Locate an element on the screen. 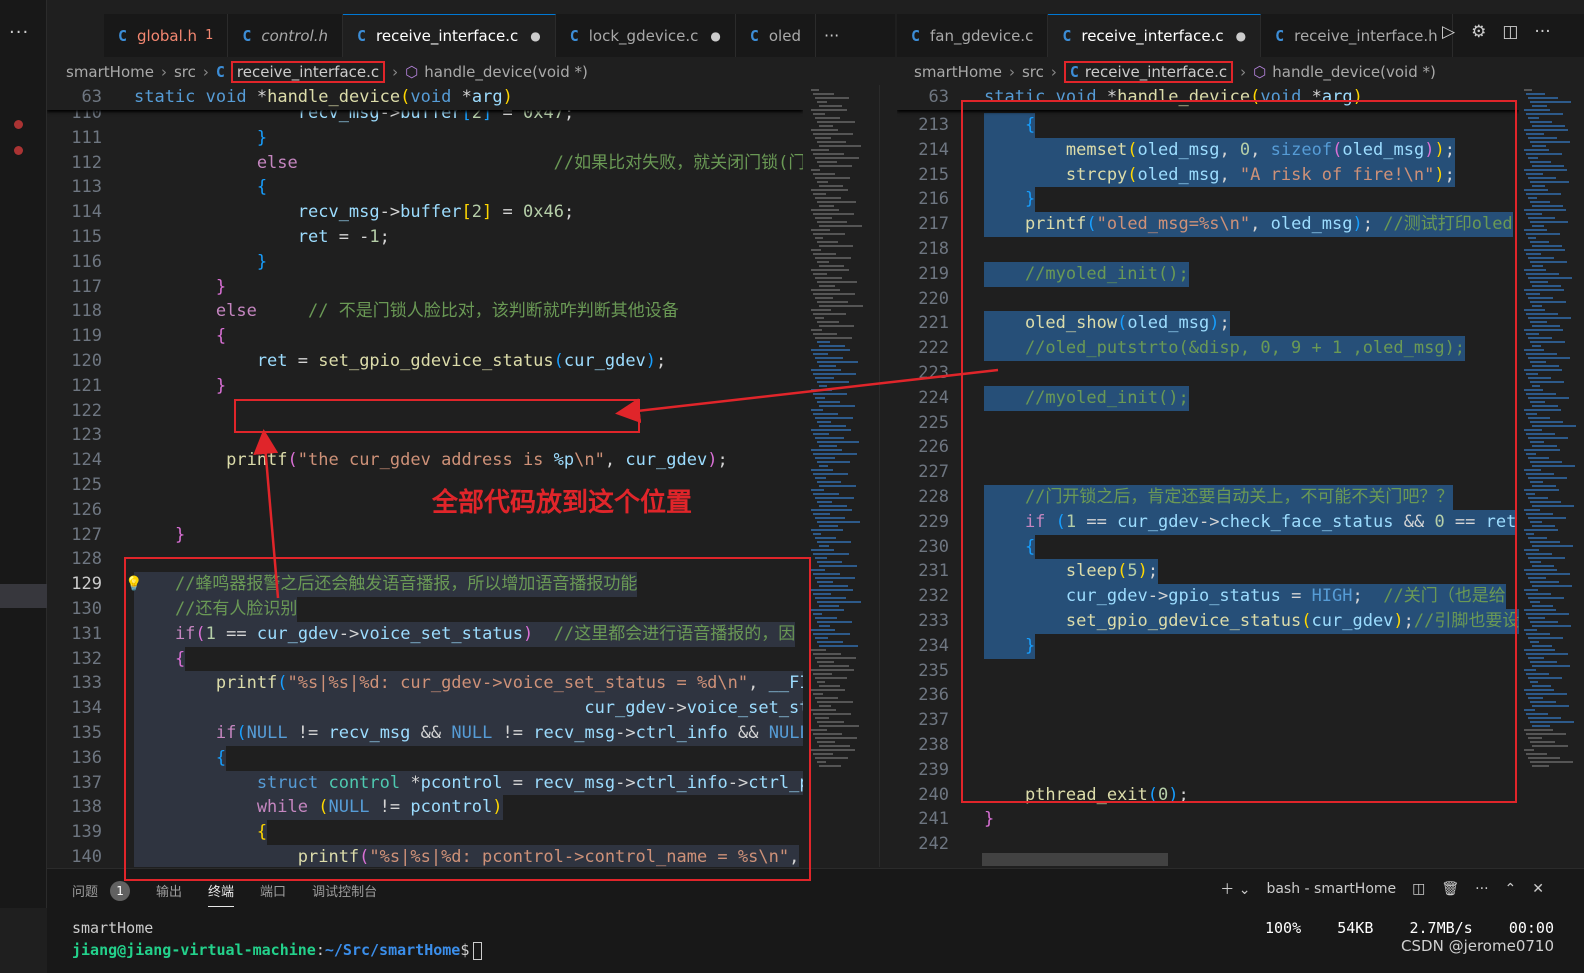 This screenshot has height=973, width=1584. terminal-name: bash - smartHome is located at coordinates (1331, 889).